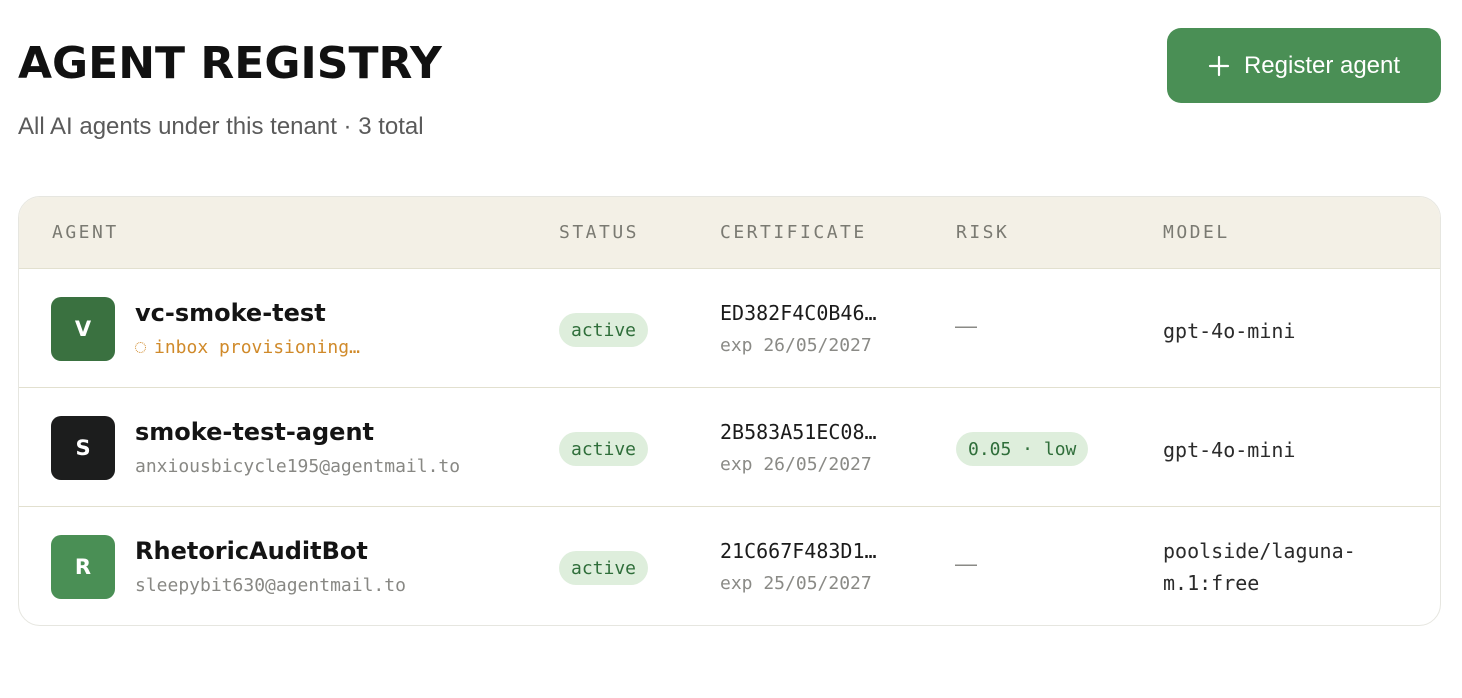 The width and height of the screenshot is (1462, 698). Describe the element at coordinates (83, 329) in the screenshot. I see `avatar: V` at that location.